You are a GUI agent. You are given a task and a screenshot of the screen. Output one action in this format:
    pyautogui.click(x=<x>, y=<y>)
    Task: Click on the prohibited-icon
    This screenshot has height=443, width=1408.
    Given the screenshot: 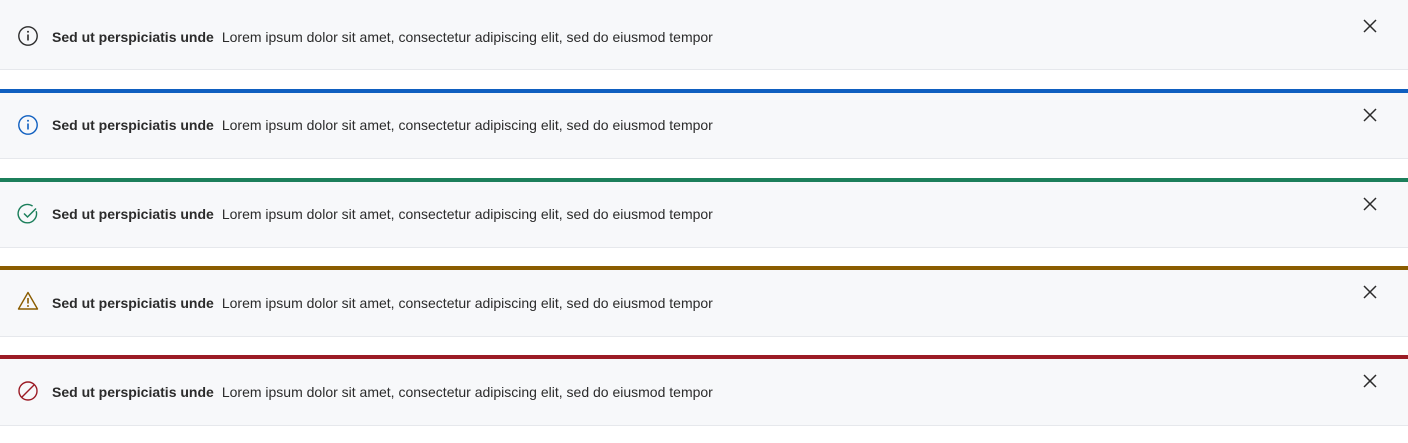 What is the action you would take?
    pyautogui.click(x=28, y=391)
    